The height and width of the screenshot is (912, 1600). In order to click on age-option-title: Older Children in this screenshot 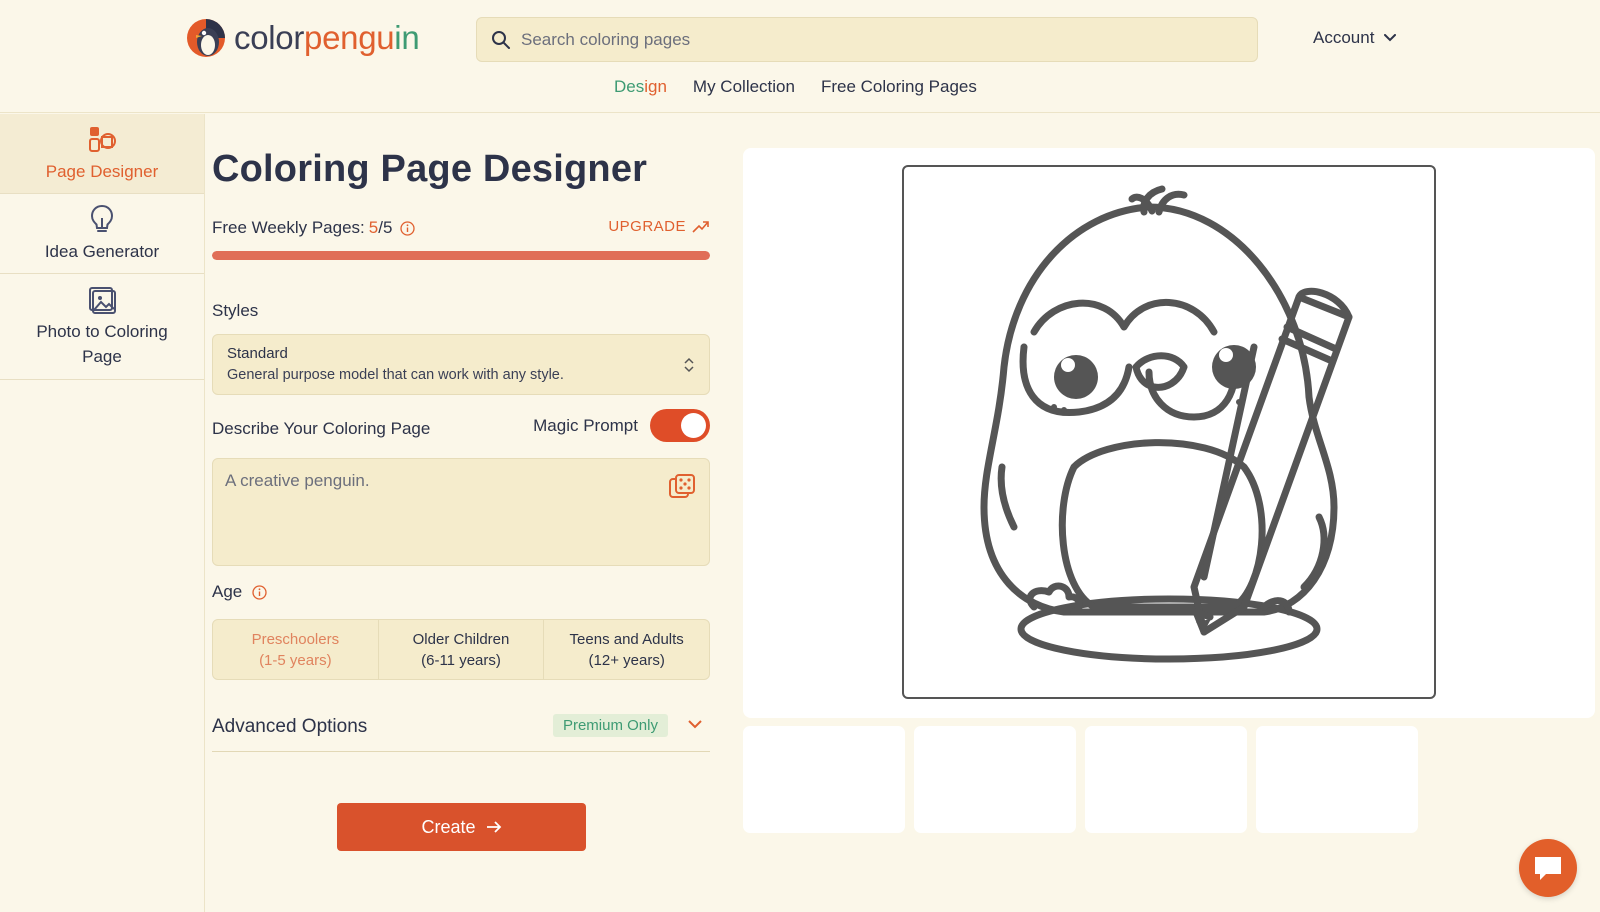, I will do `click(461, 639)`.